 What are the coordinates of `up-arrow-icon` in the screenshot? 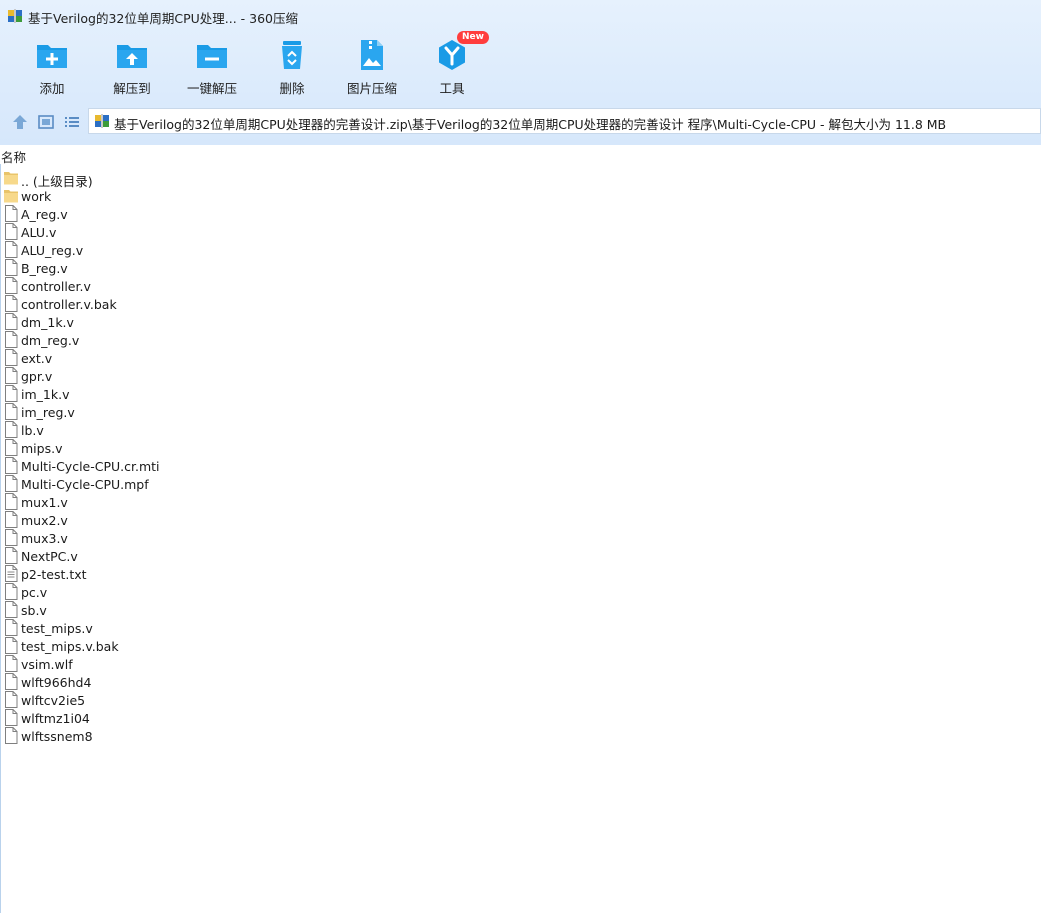 It's located at (20, 122).